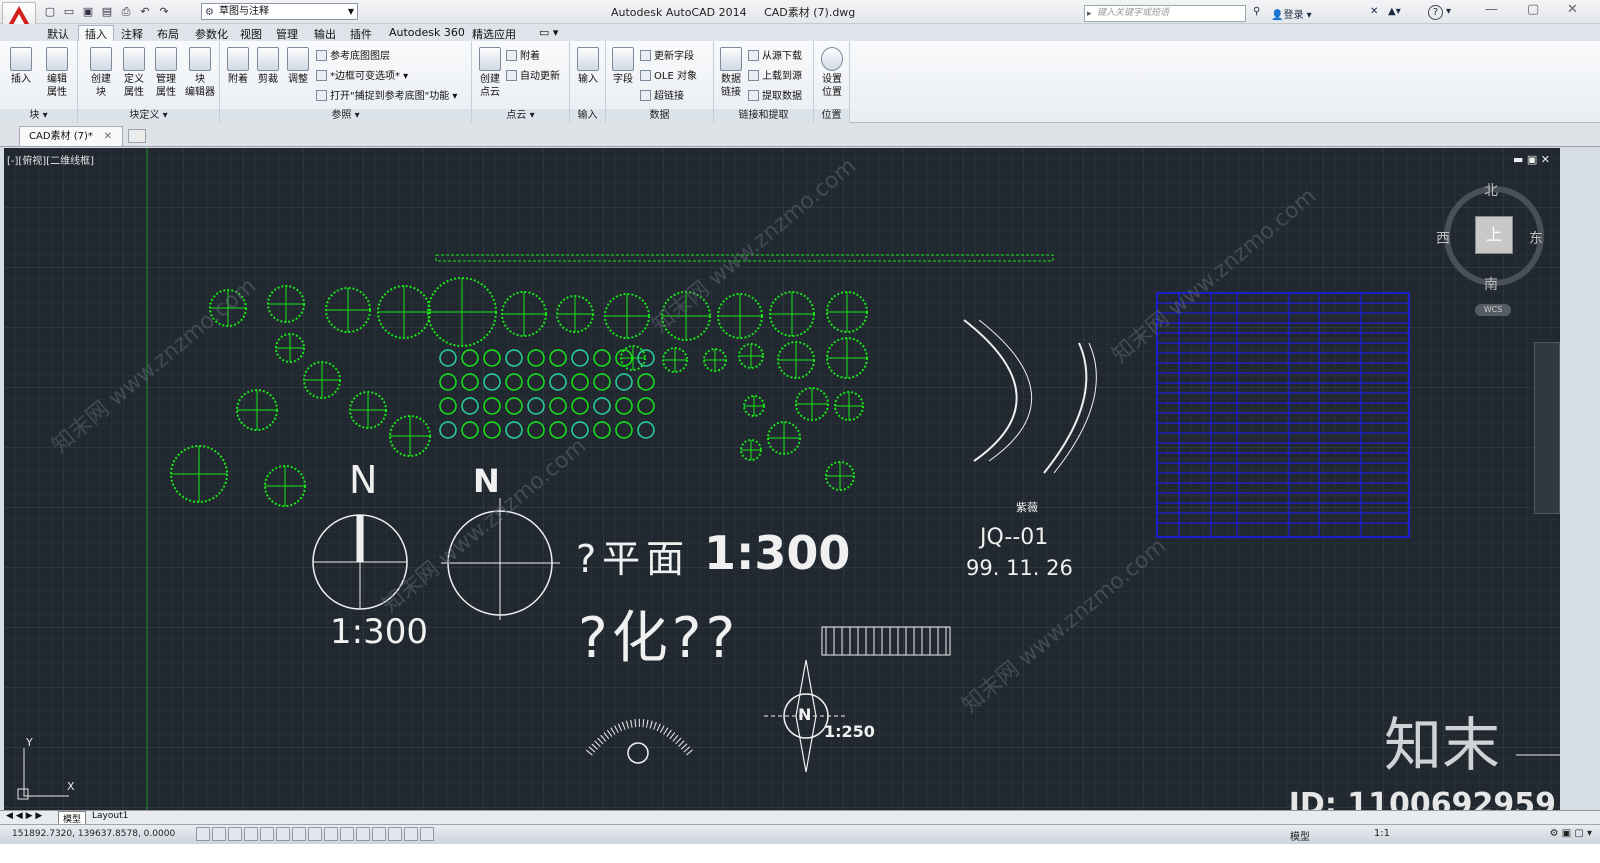 Image resolution: width=1600 pixels, height=863 pixels. What do you see at coordinates (1443, 238) in the screenshot?
I see `viewcube-west: 西` at bounding box center [1443, 238].